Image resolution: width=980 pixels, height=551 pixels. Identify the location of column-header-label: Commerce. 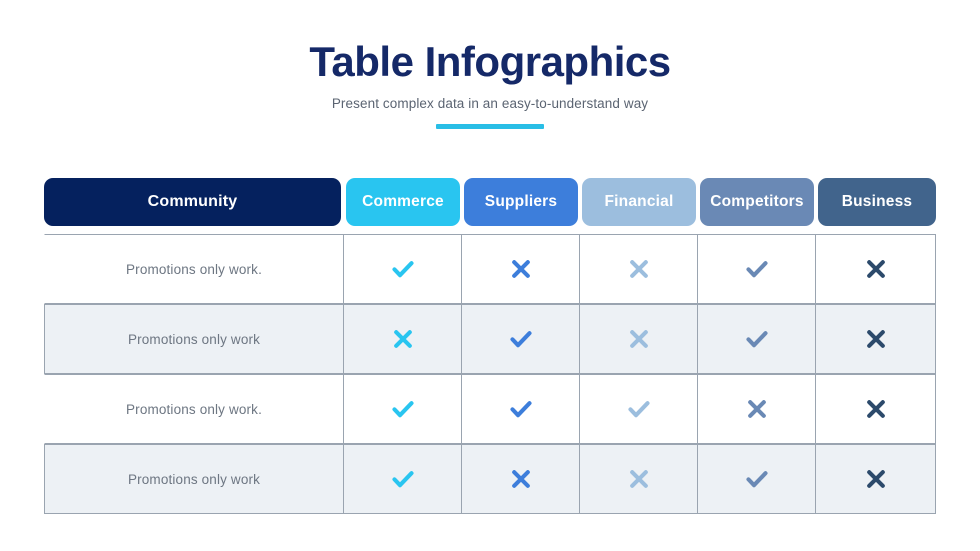
(403, 201).